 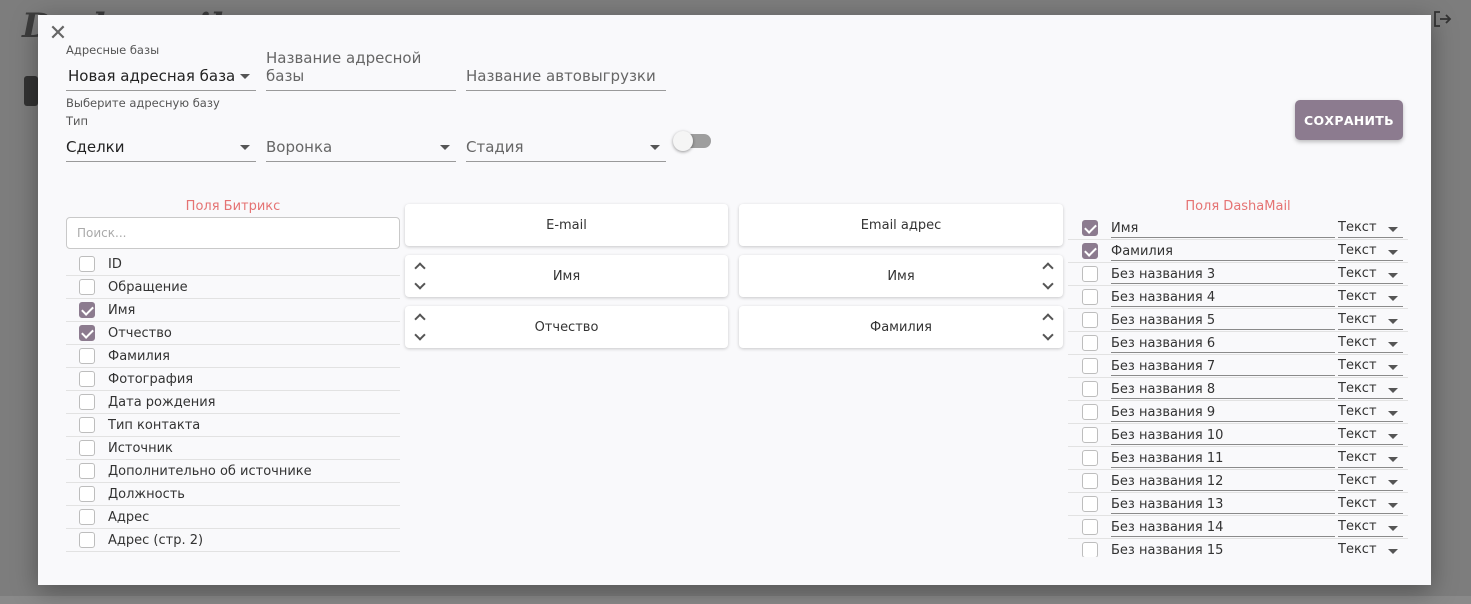 I want to click on mapping-left-card-2: Имя, so click(x=566, y=276).